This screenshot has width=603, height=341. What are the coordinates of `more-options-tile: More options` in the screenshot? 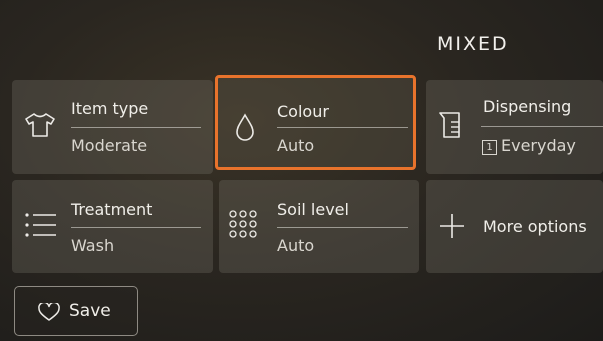 It's located at (514, 226).